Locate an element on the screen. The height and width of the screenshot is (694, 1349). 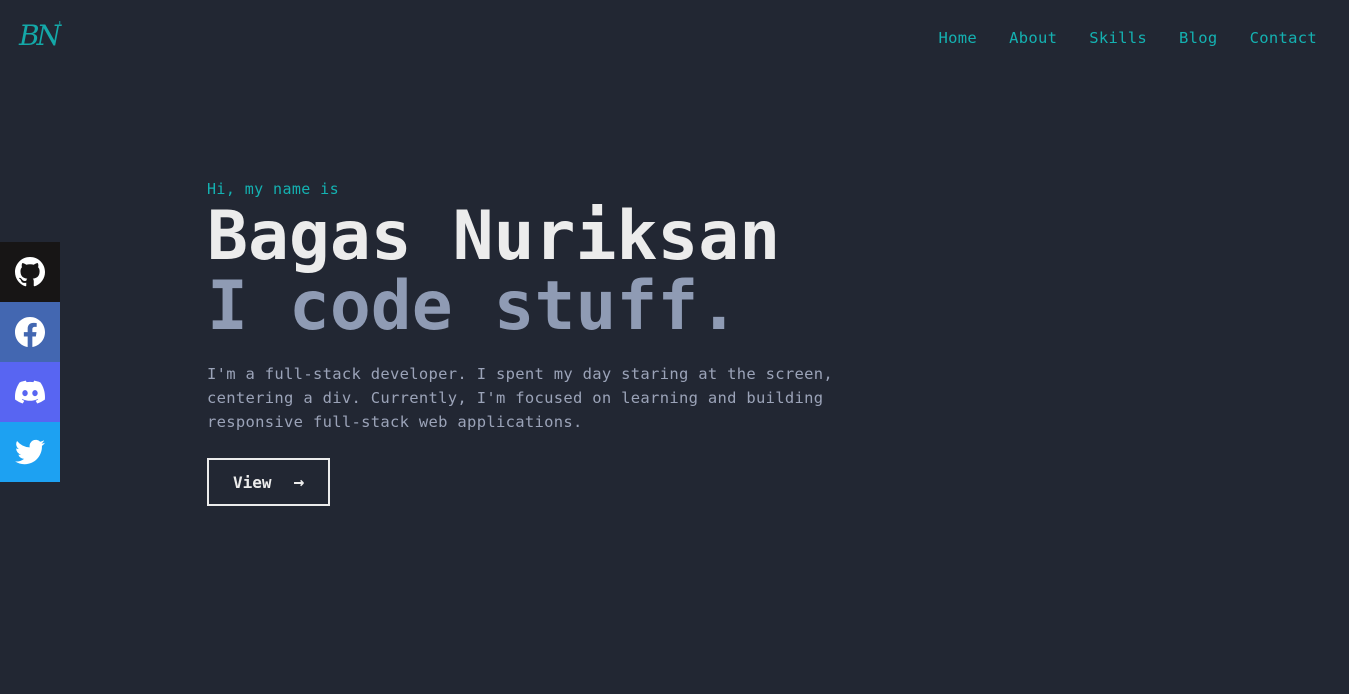
facebook-link is located at coordinates (30, 332).